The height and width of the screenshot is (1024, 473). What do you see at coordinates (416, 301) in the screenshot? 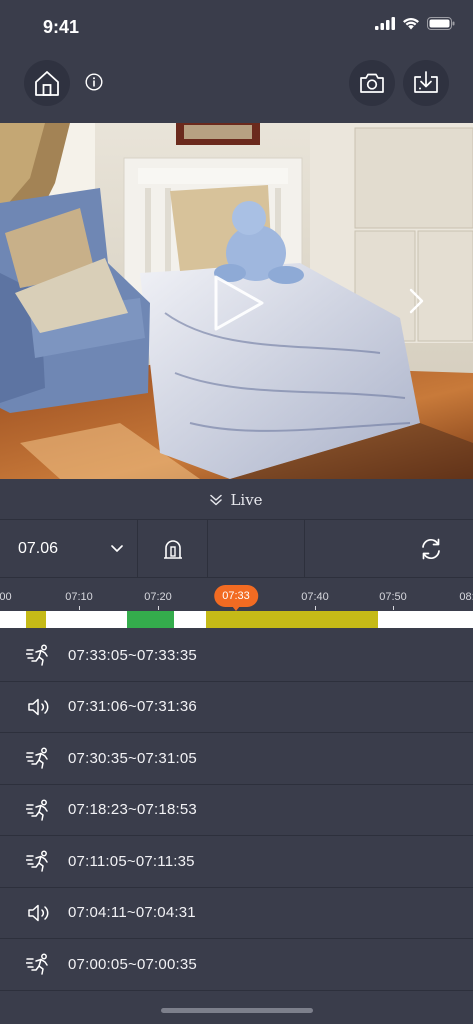
I see `chevron-right-icon` at bounding box center [416, 301].